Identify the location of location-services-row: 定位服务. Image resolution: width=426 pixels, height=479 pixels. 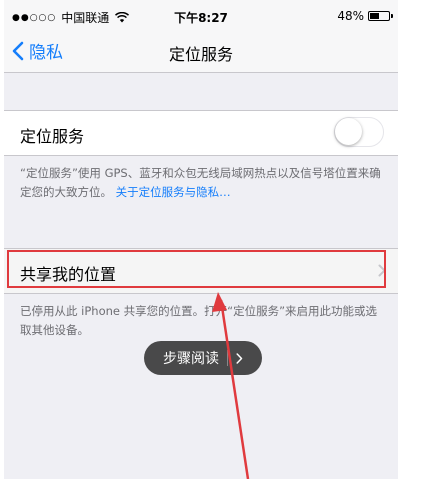
(201, 133).